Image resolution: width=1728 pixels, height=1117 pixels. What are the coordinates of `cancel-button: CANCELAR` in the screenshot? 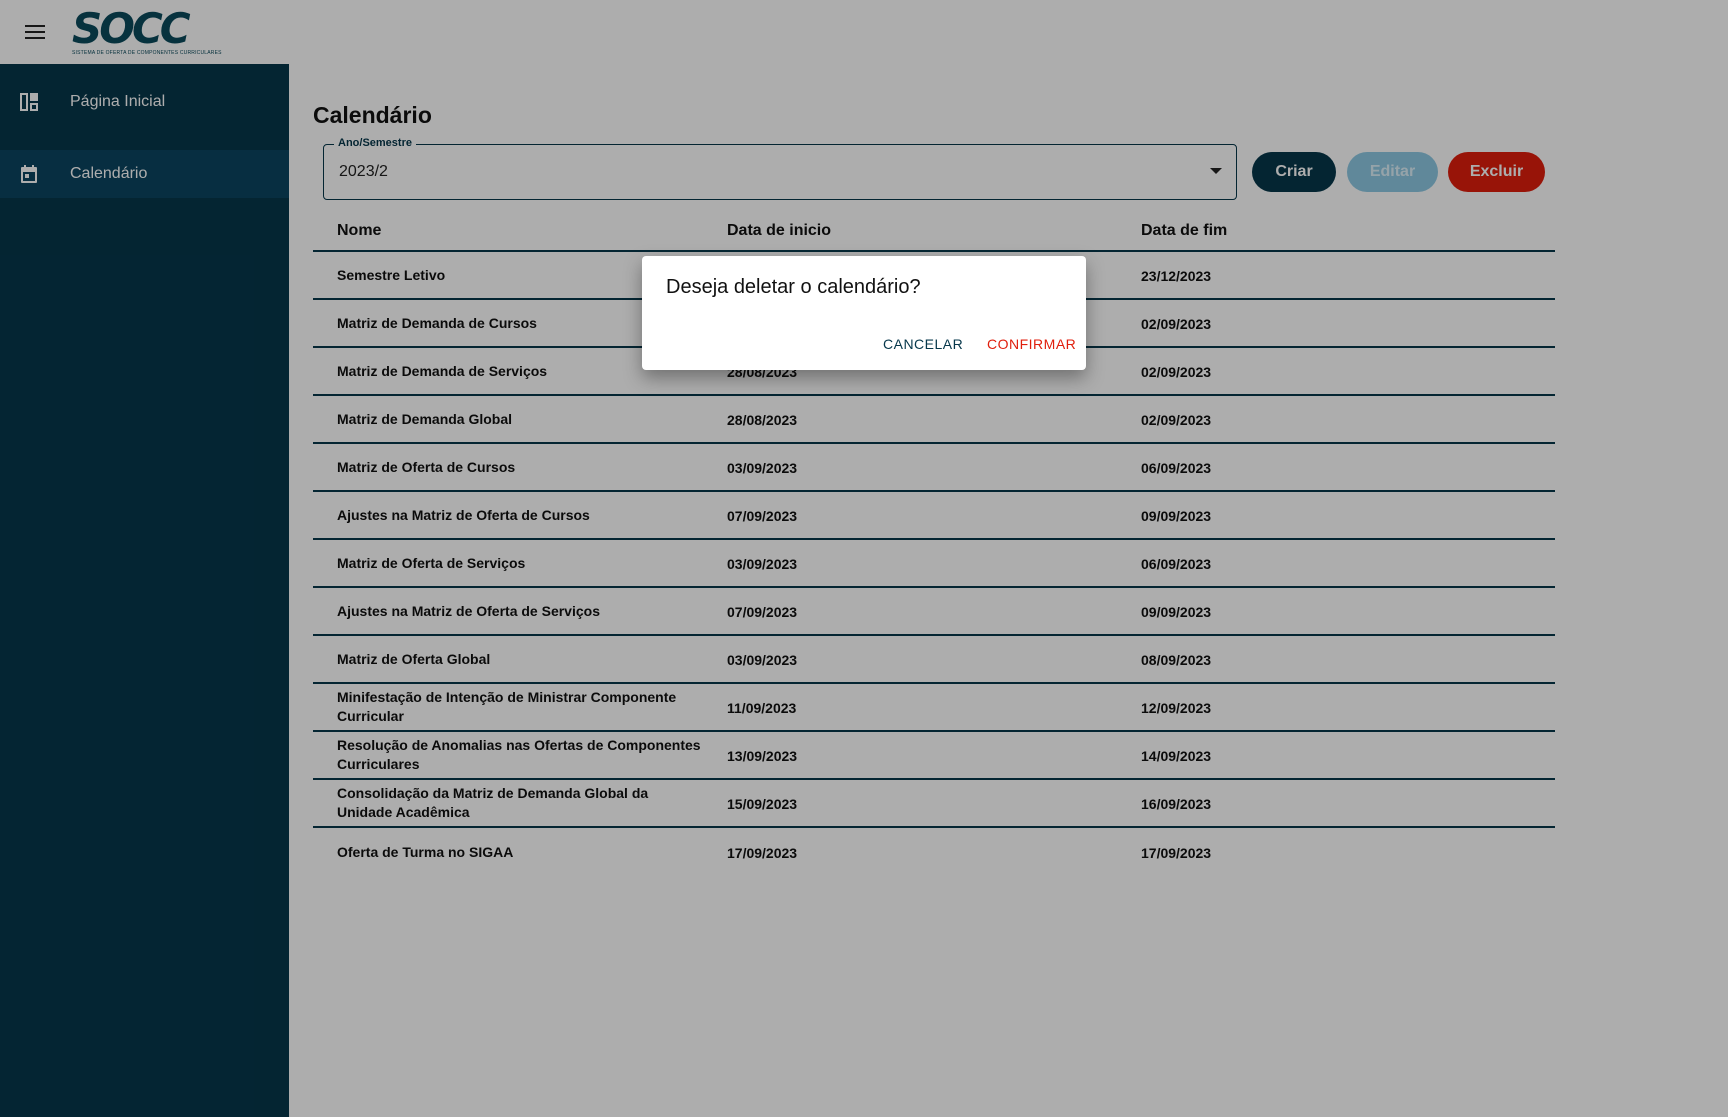 It's located at (923, 344).